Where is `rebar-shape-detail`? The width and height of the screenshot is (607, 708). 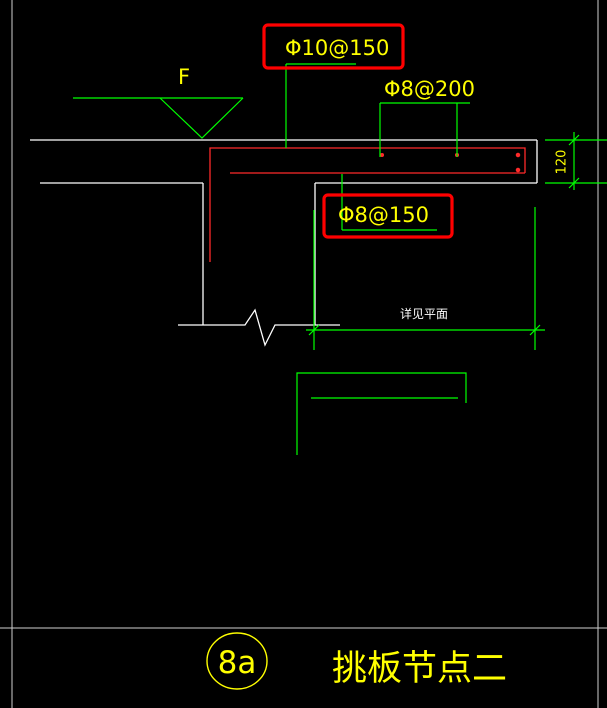 rebar-shape-detail is located at coordinates (381, 413).